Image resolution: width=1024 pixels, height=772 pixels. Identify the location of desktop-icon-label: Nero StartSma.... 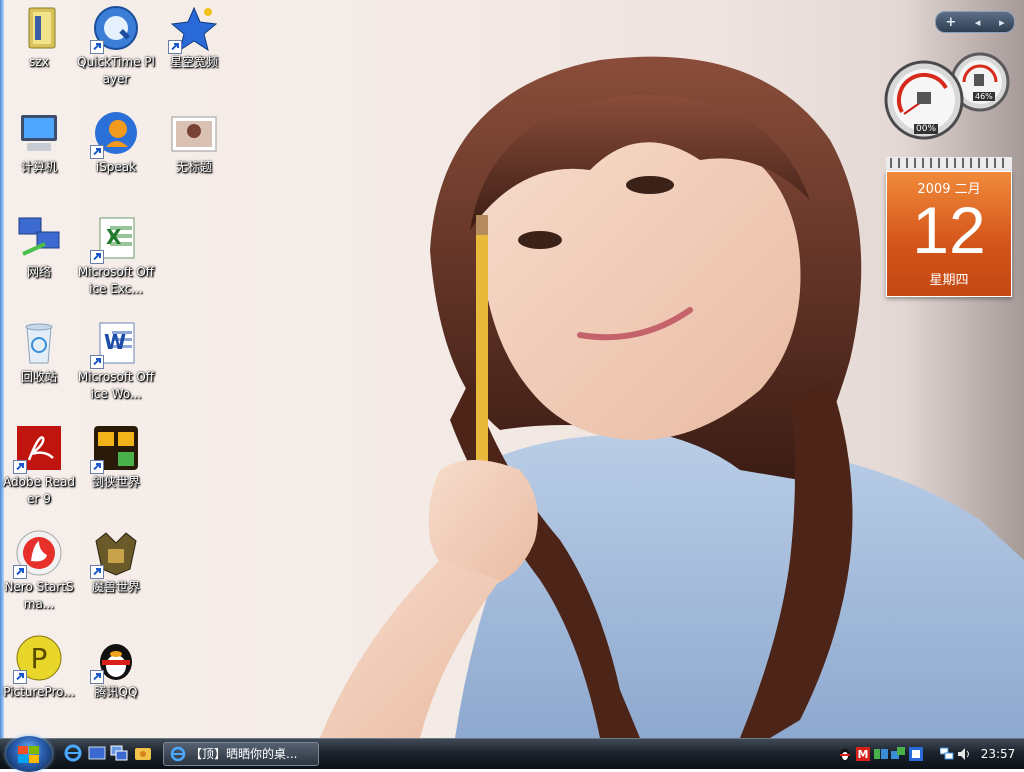
(39, 595).